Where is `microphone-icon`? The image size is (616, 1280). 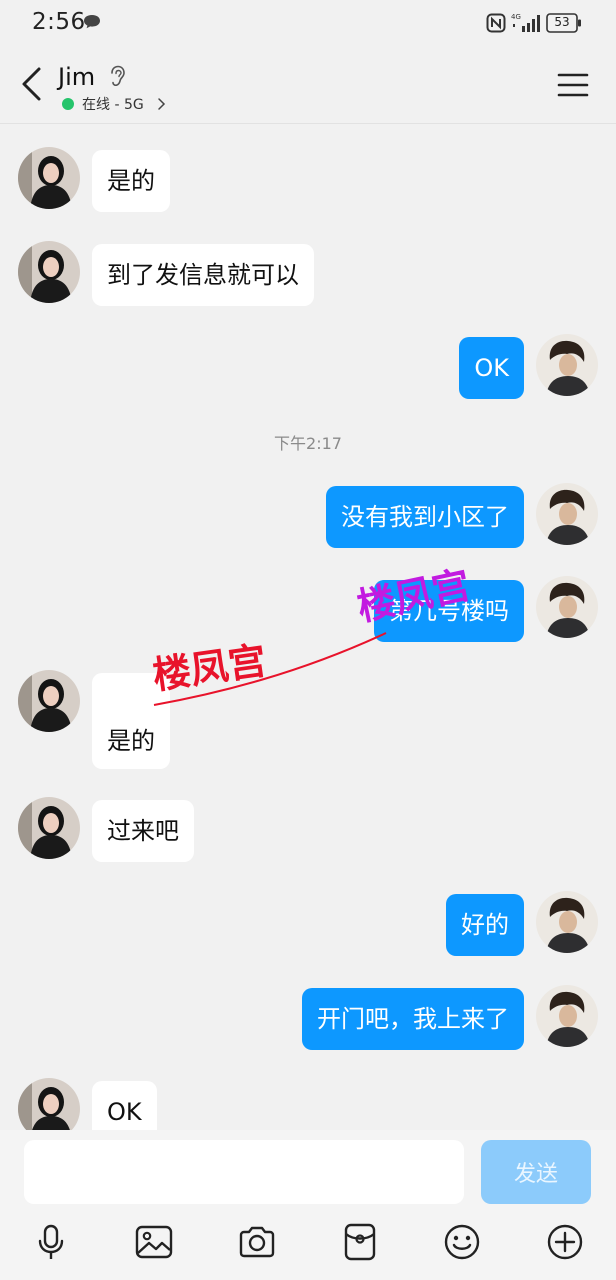 microphone-icon is located at coordinates (51, 1242).